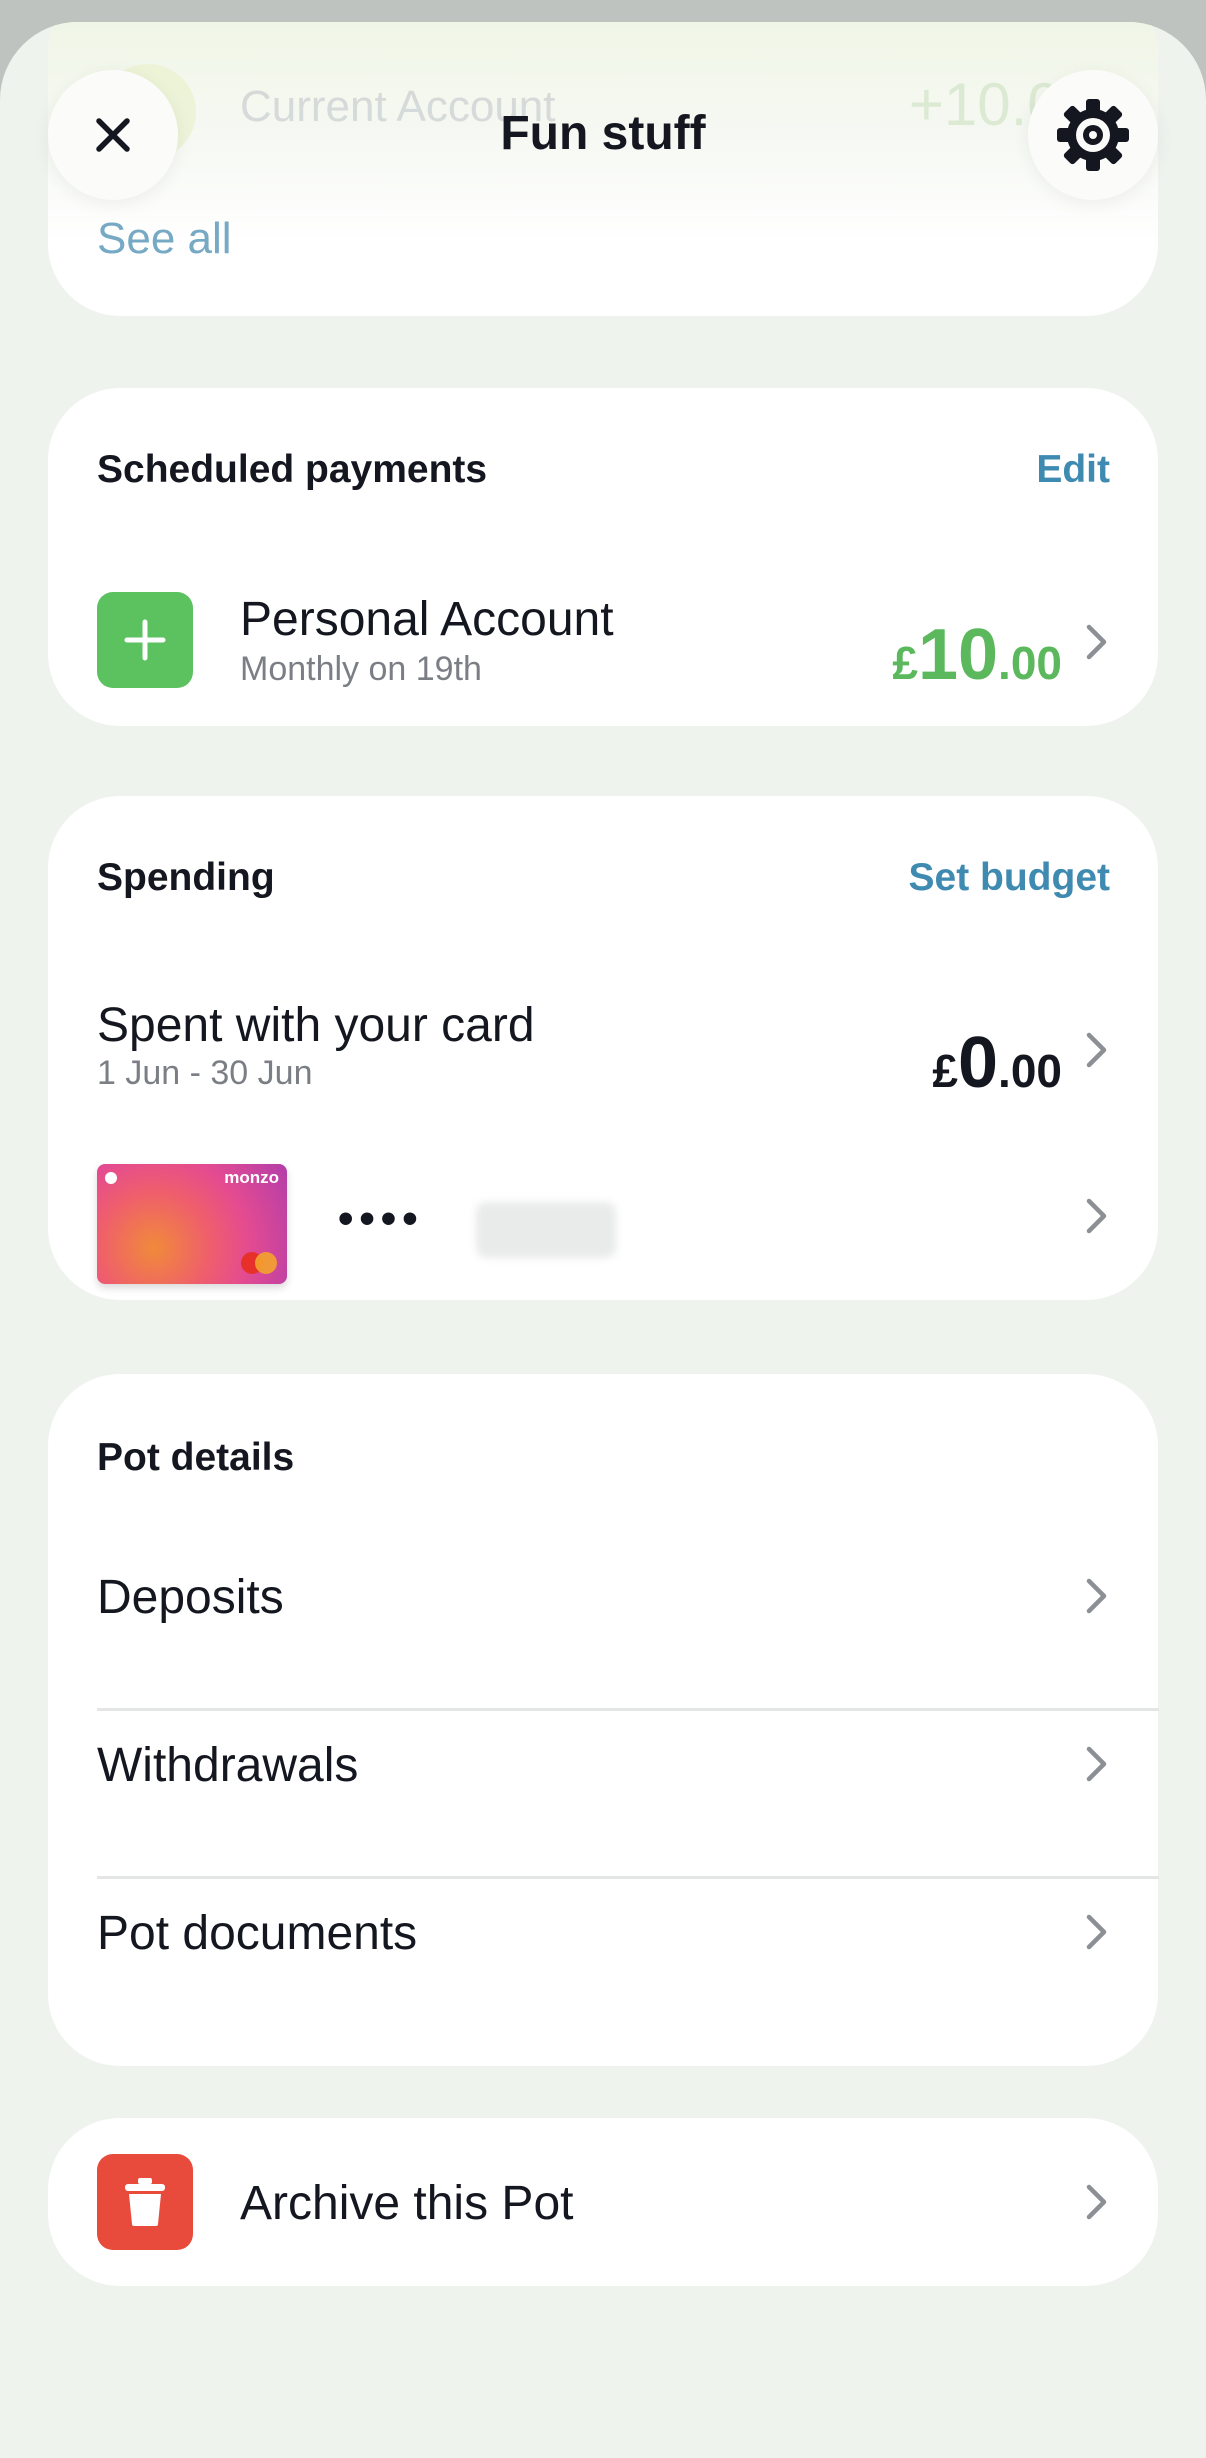 Image resolution: width=1206 pixels, height=2458 pixels. I want to click on withdrawals-label: Withdrawals, so click(228, 1765).